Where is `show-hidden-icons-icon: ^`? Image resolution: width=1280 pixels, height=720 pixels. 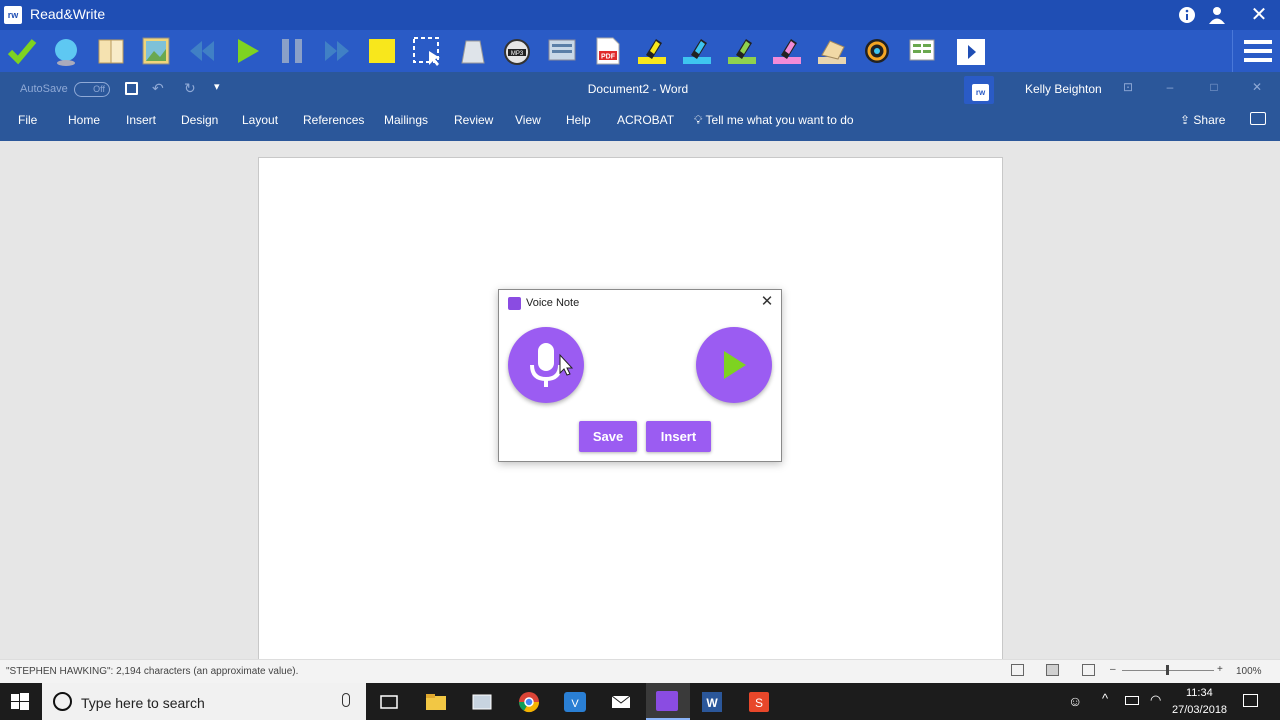
show-hidden-icons-icon: ^ is located at coordinates (1105, 698).